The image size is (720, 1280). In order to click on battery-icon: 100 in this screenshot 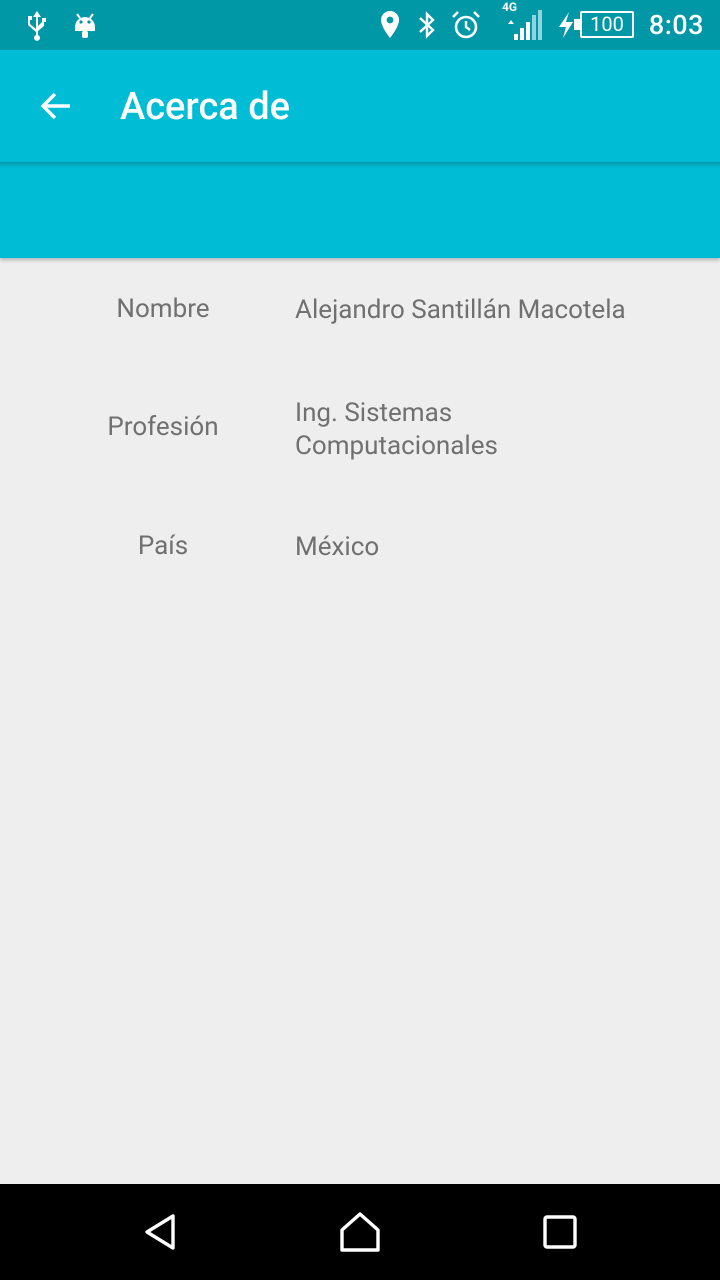, I will do `click(607, 24)`.